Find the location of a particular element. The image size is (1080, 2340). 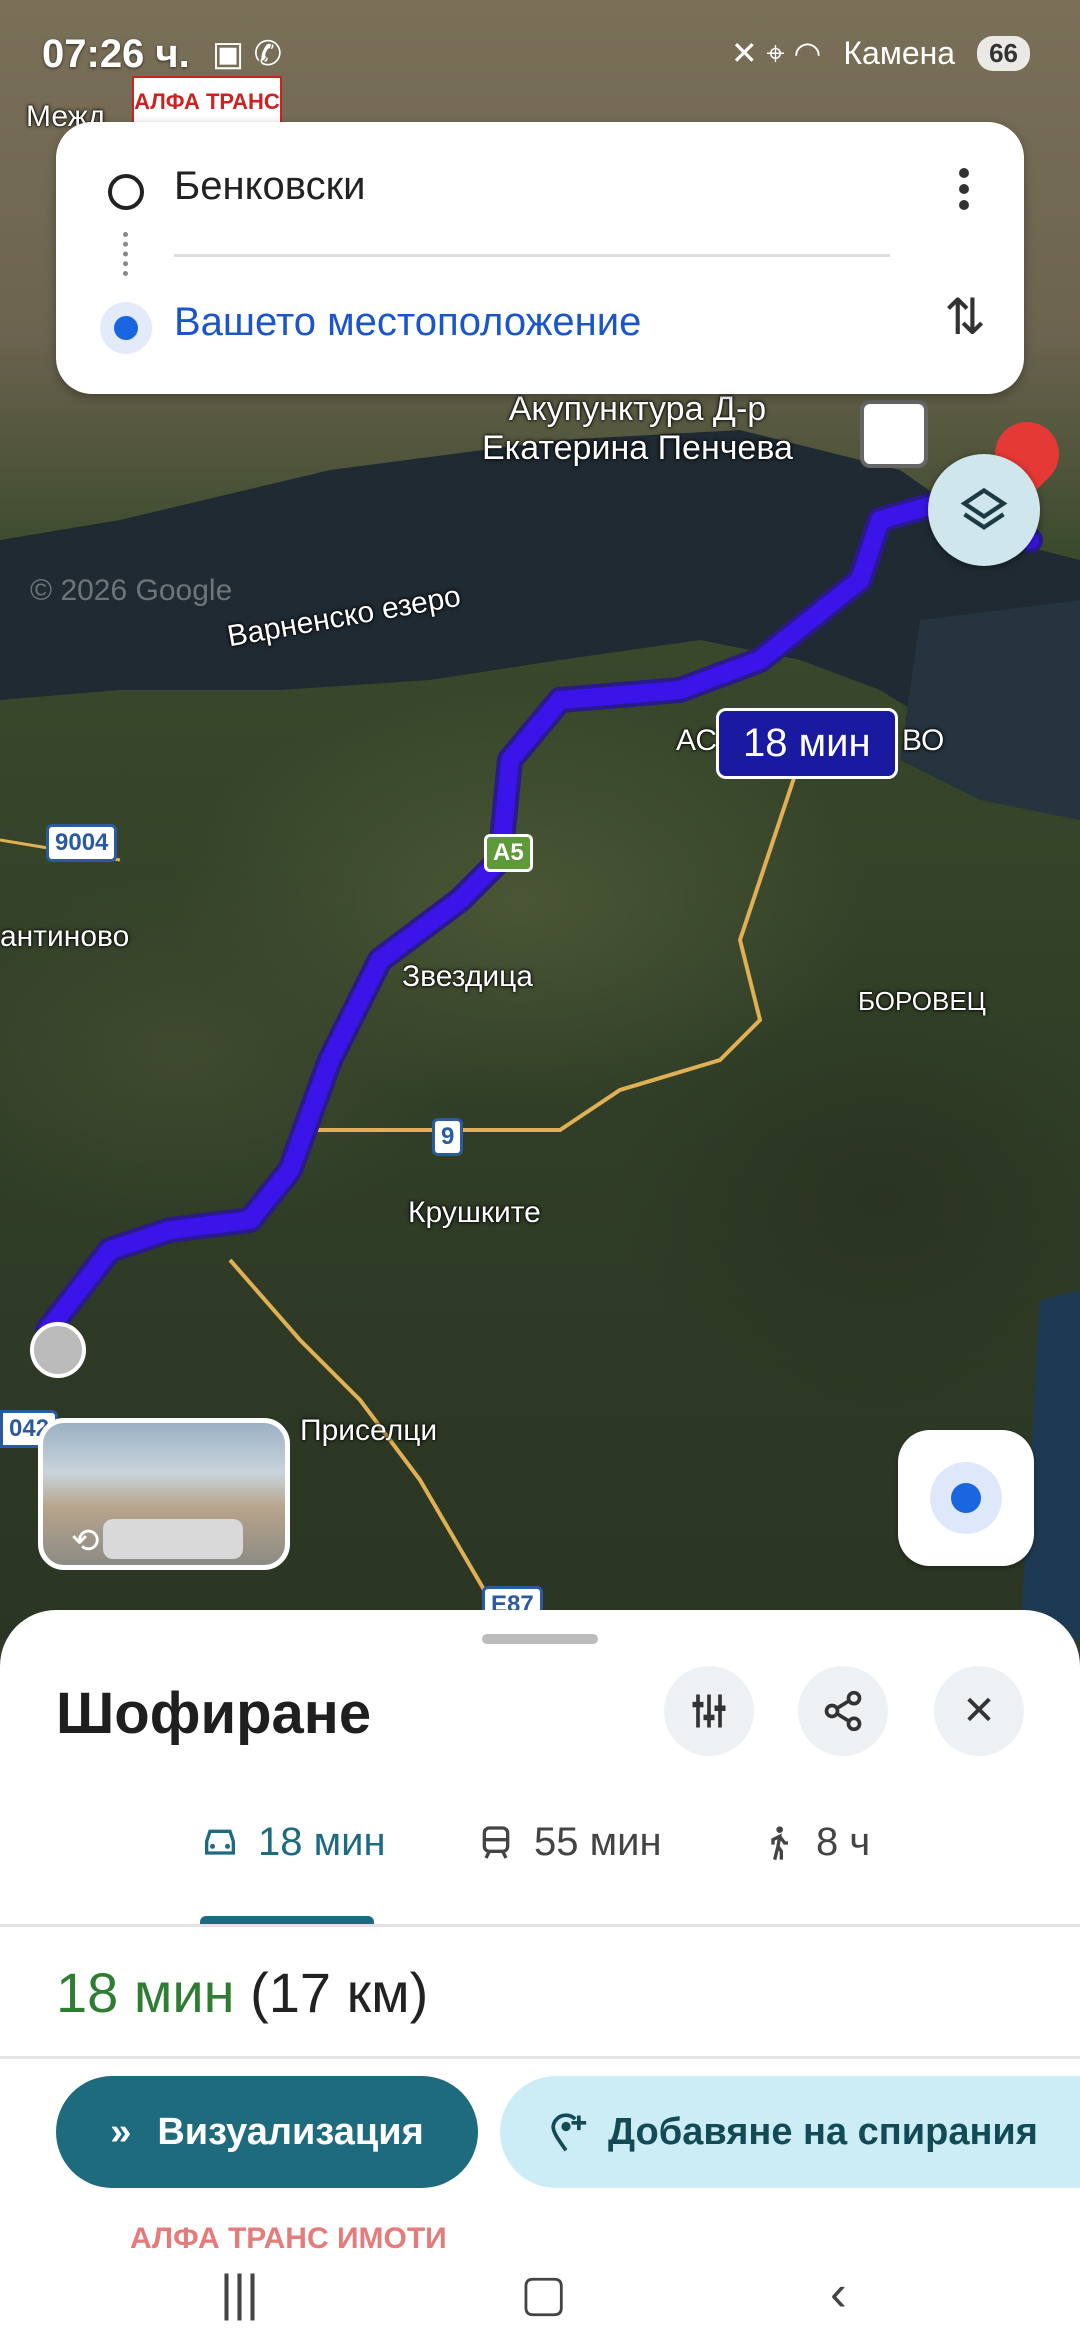

road-shield-9: 9 is located at coordinates (448, 1137).